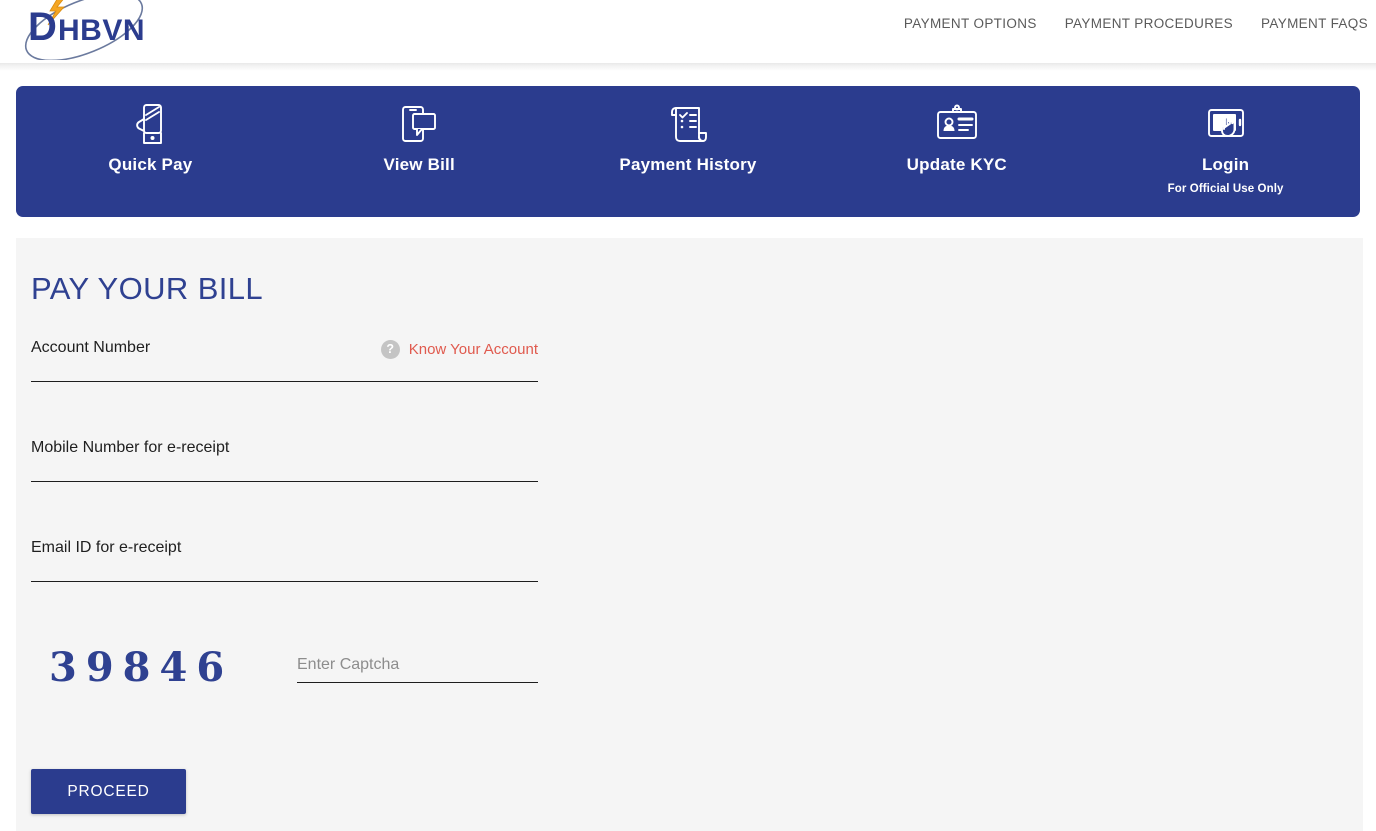  What do you see at coordinates (284, 384) in the screenshot?
I see `field-account-number: Account Number ? Know Your Account` at bounding box center [284, 384].